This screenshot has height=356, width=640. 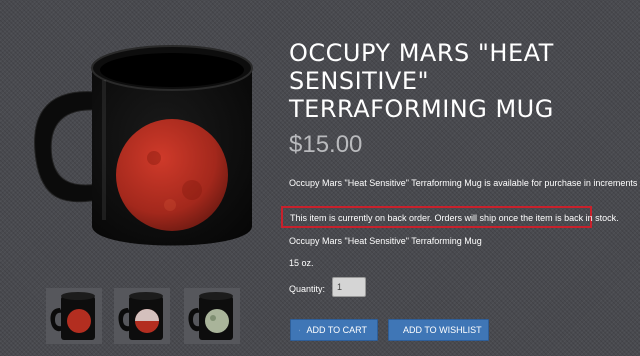 What do you see at coordinates (307, 289) in the screenshot?
I see `quantity-label: Quantity:` at bounding box center [307, 289].